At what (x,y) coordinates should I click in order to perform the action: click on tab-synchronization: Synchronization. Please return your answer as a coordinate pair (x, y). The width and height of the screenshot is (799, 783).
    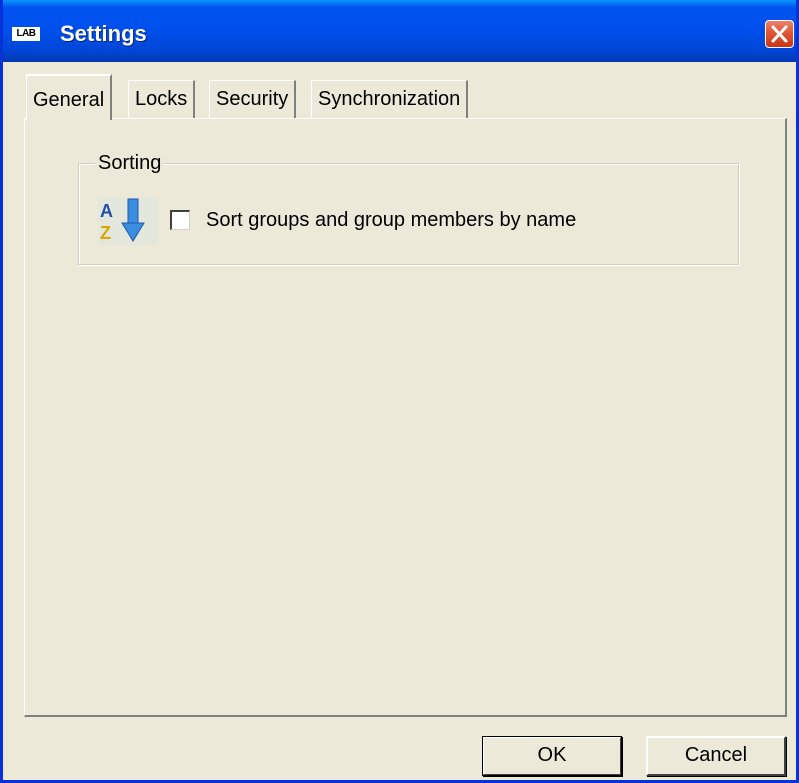
    Looking at the image, I should click on (390, 99).